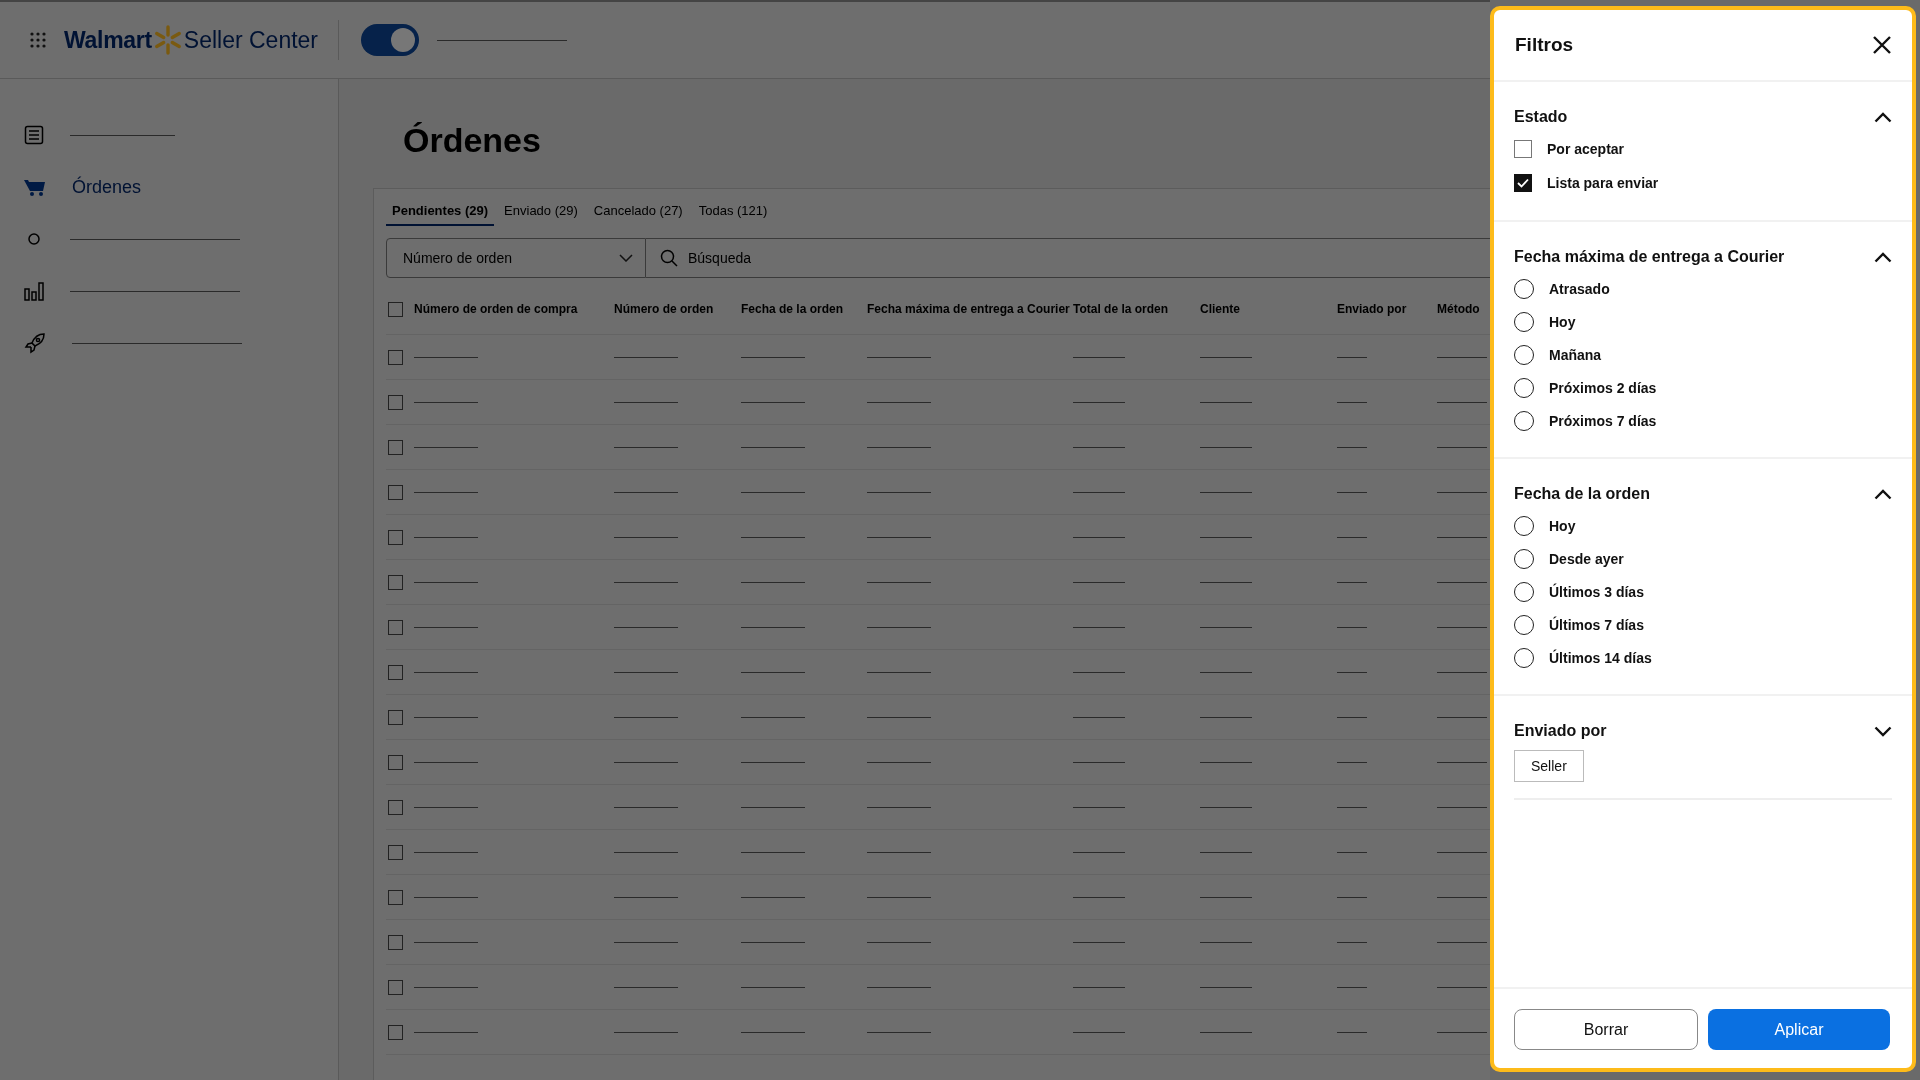 Image resolution: width=1920 pixels, height=1080 pixels. What do you see at coordinates (167, 40) in the screenshot?
I see `spark-logo-icon` at bounding box center [167, 40].